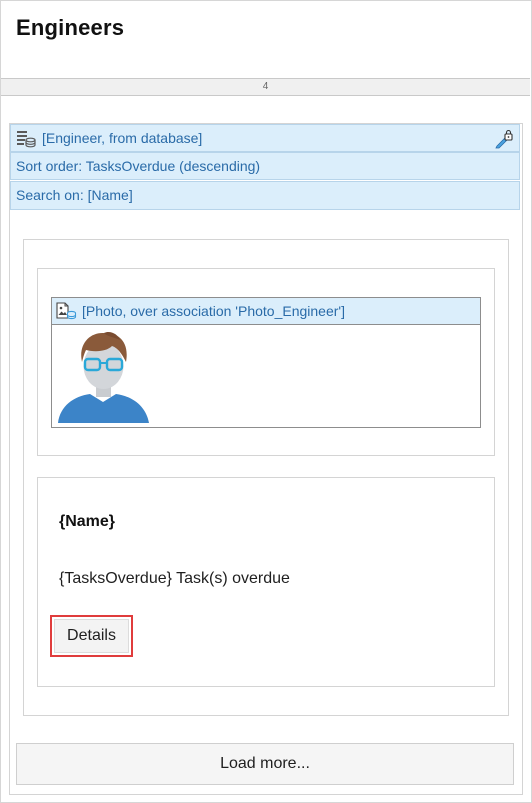 This screenshot has width=532, height=803. Describe the element at coordinates (87, 521) in the screenshot. I see `engineer-name-text: {Name}` at that location.